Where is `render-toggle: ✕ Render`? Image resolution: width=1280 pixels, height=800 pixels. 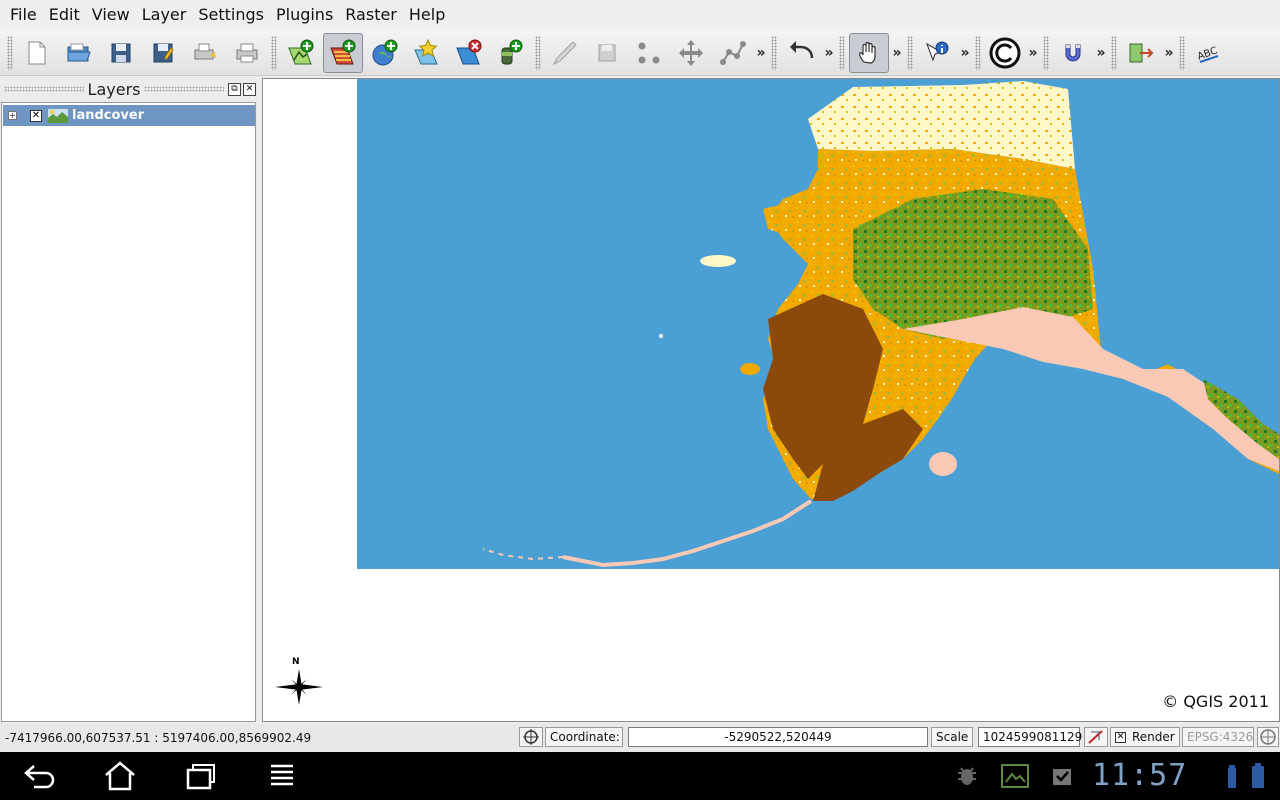
render-toggle: ✕ Render is located at coordinates (1145, 737).